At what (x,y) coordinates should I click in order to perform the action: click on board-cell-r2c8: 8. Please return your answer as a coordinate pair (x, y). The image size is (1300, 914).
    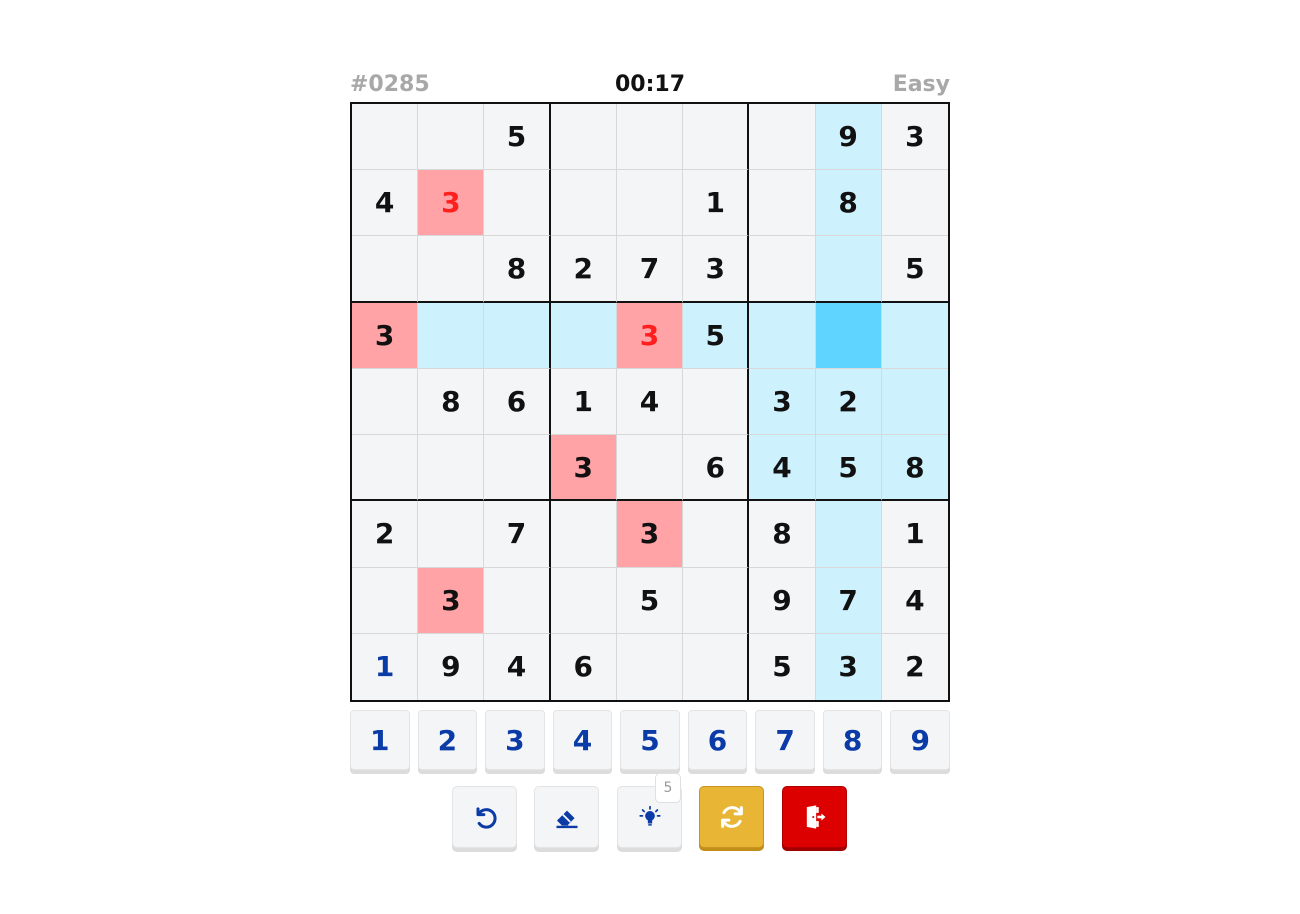
    Looking at the image, I should click on (848, 203).